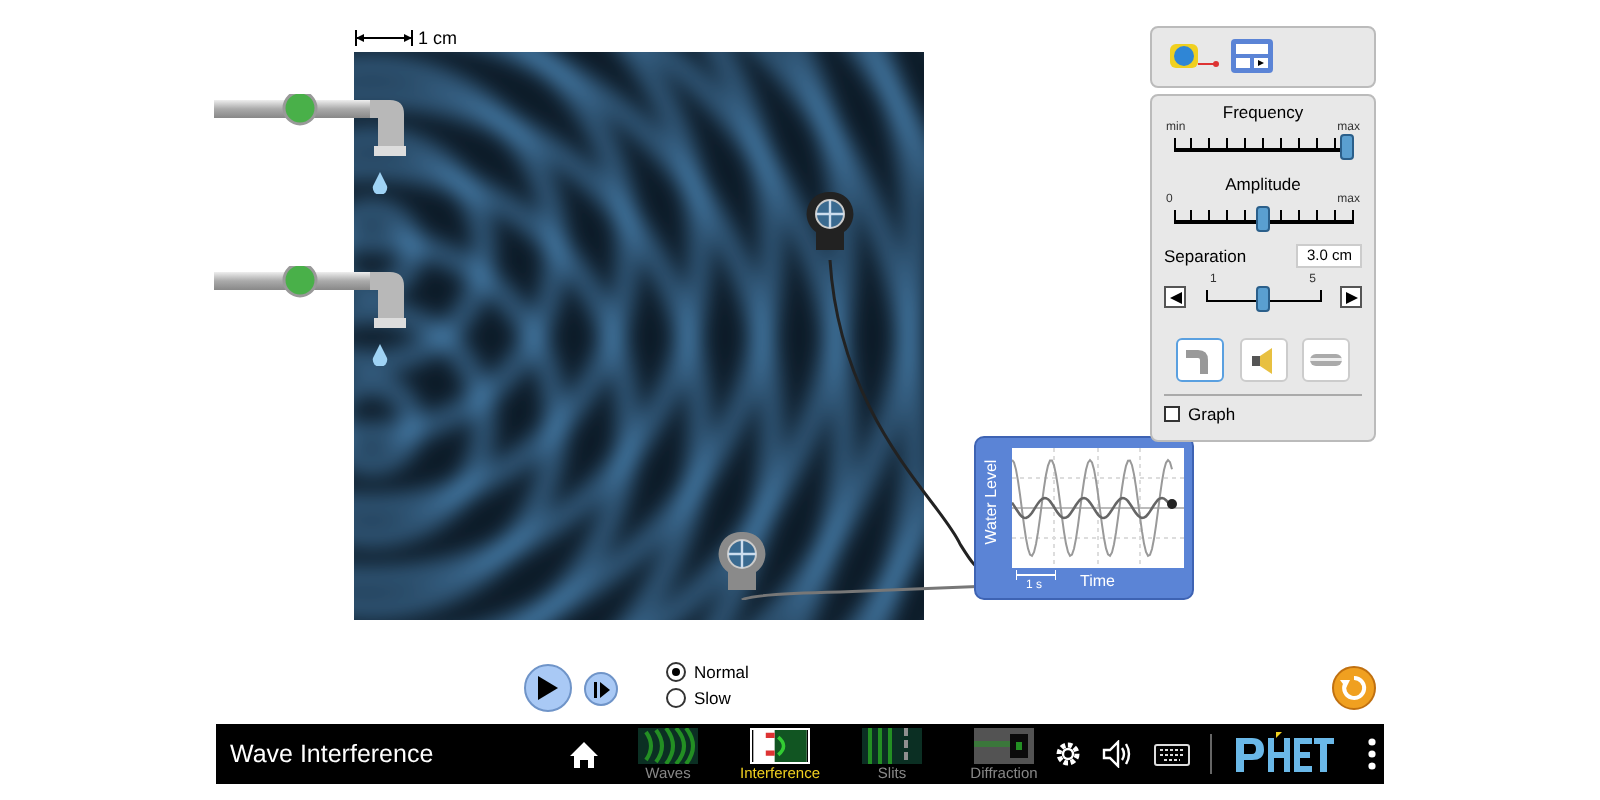 This screenshot has width=1600, height=800. I want to click on right-arrow-icon, so click(1351, 297).